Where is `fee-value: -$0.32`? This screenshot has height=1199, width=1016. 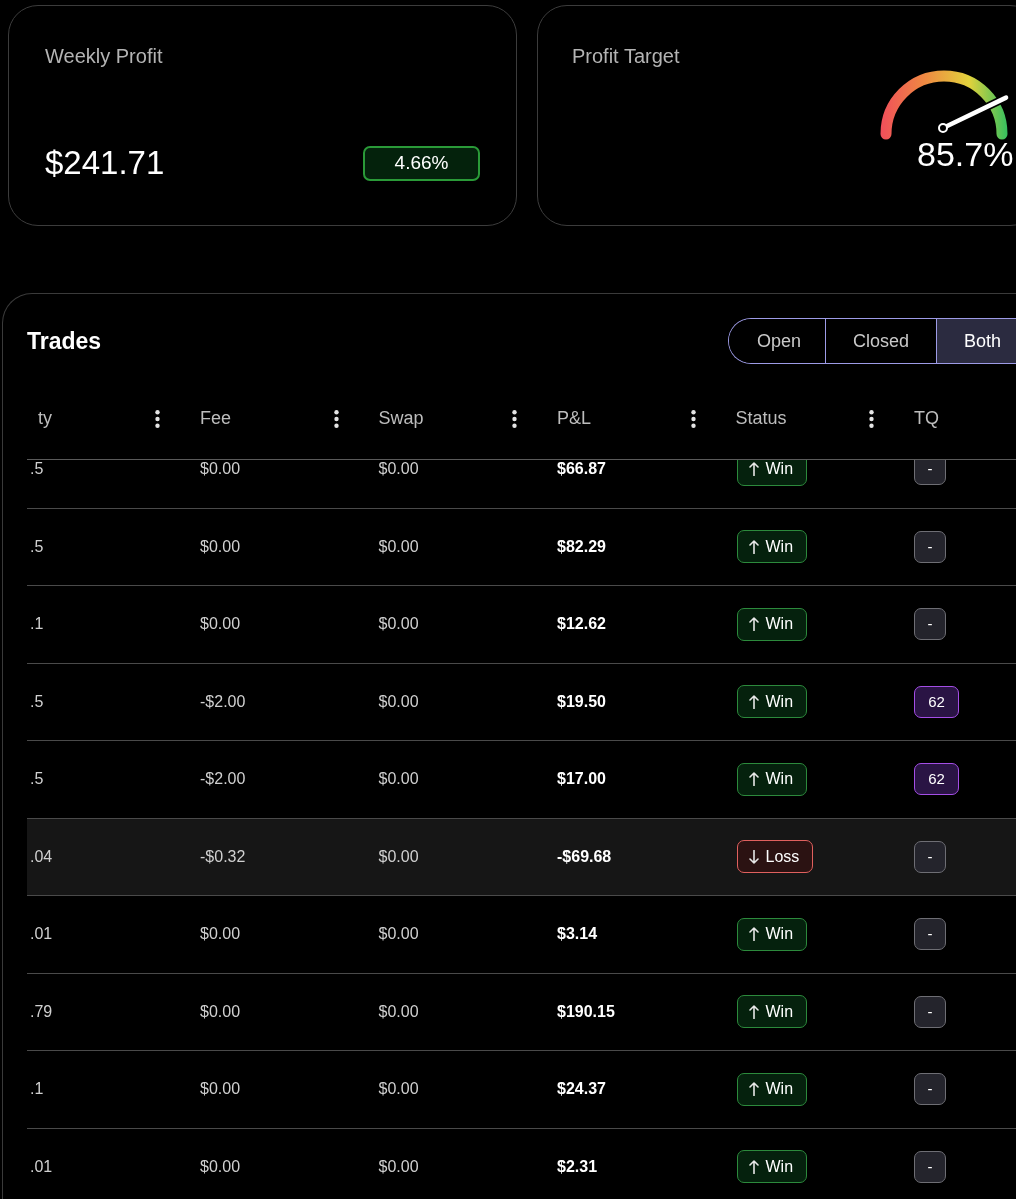 fee-value: -$0.32 is located at coordinates (223, 856).